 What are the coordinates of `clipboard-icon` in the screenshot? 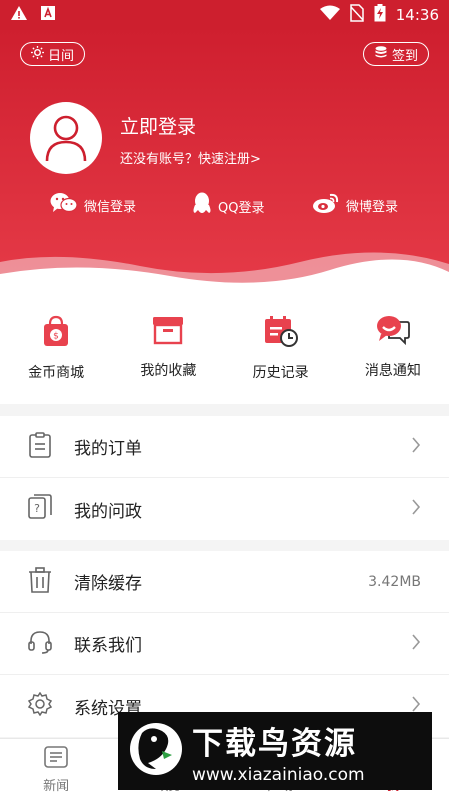 It's located at (40, 446).